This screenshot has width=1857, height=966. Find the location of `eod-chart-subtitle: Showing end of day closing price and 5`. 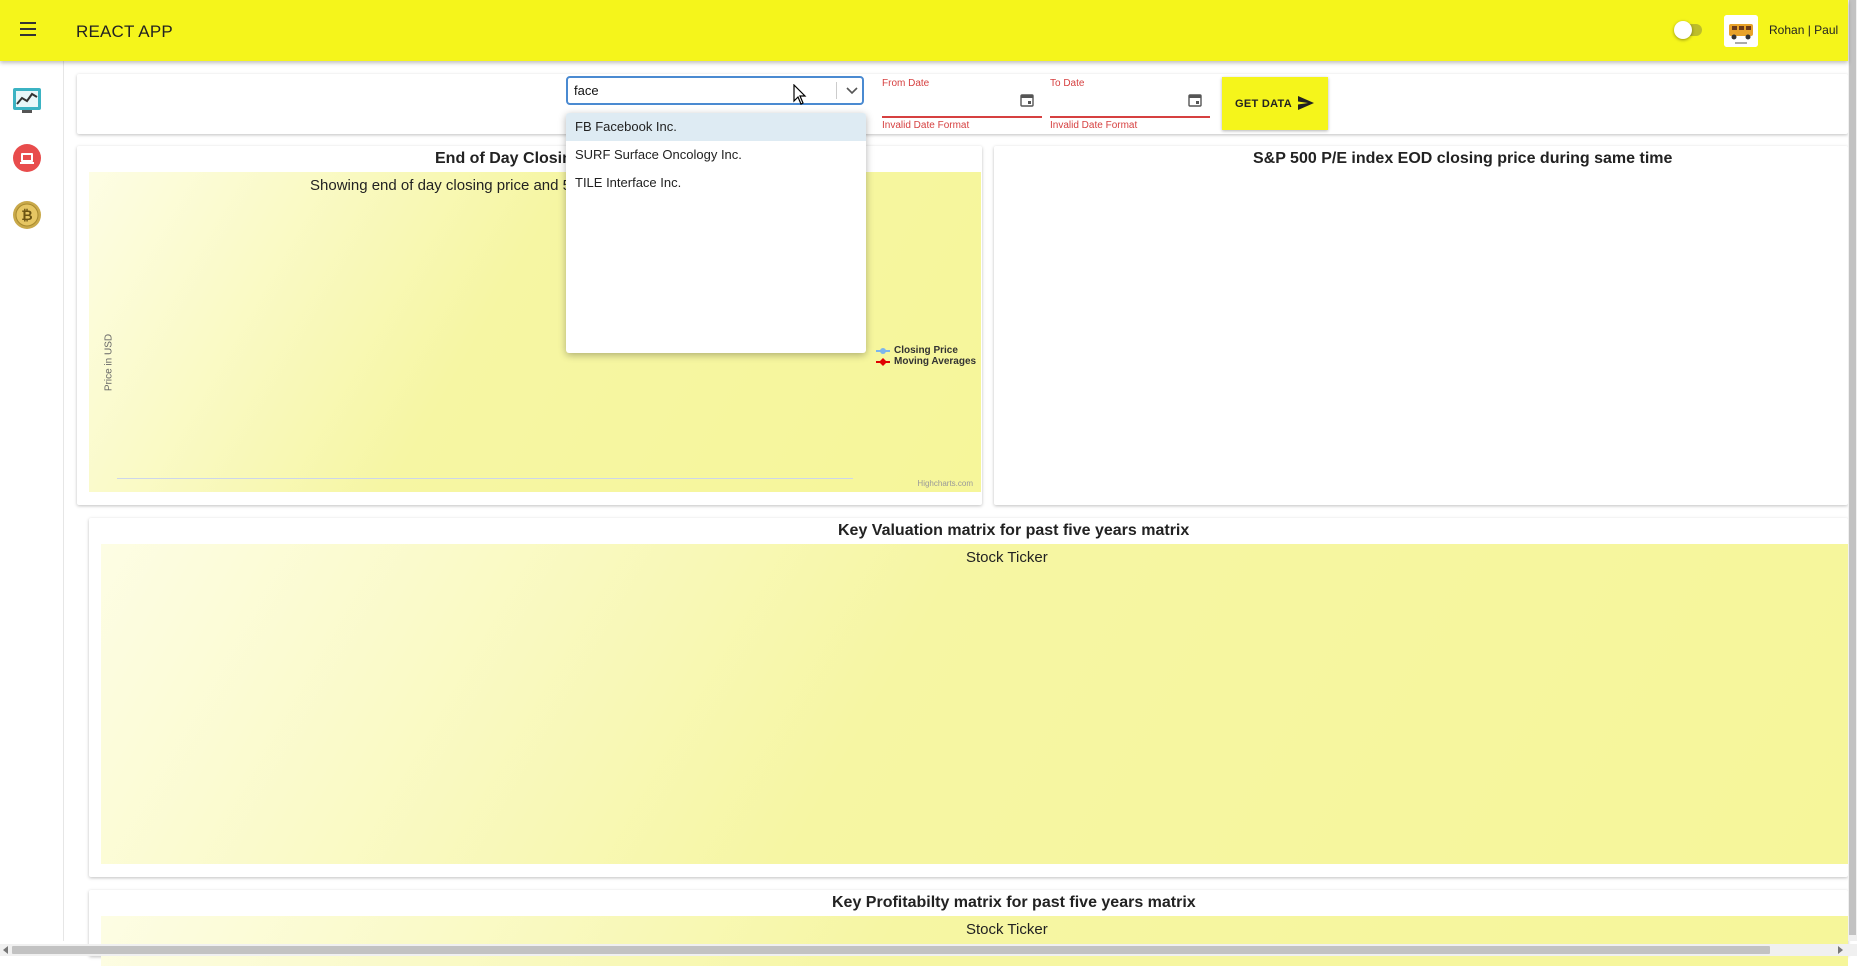

eod-chart-subtitle: Showing end of day closing price and 5 is located at coordinates (441, 185).